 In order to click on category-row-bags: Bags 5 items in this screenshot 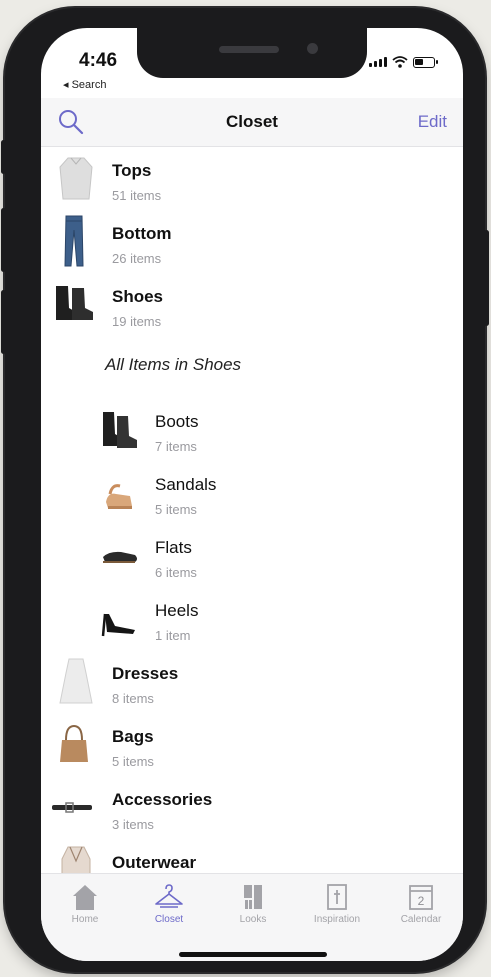, I will do `click(252, 747)`.